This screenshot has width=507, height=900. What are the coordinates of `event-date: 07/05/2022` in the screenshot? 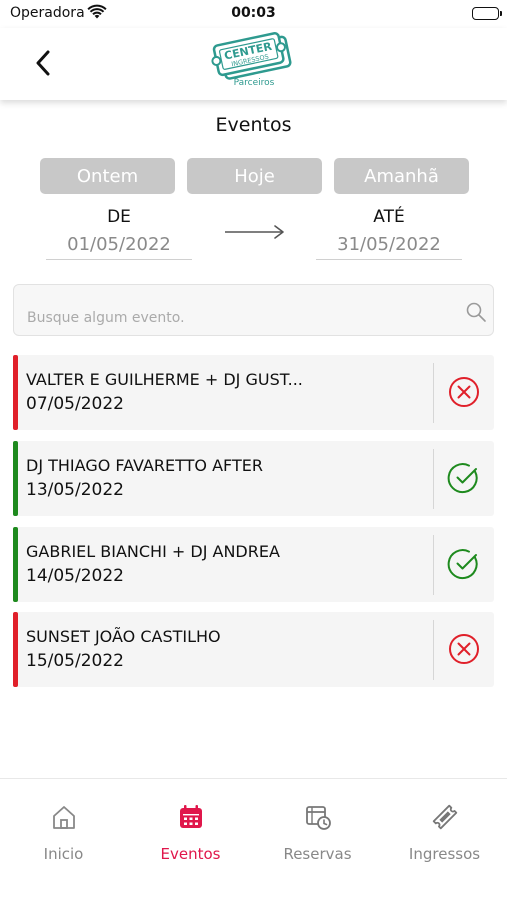 It's located at (75, 404).